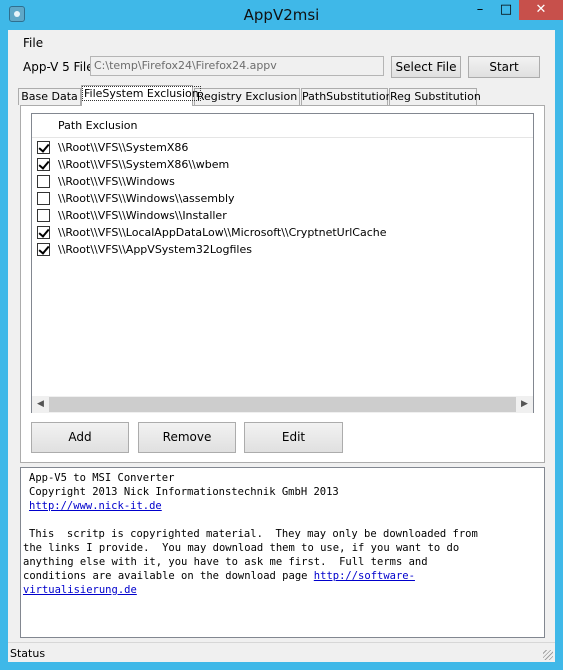  Describe the element at coordinates (282, 126) in the screenshot. I see `list-header: Path Exclusion` at that location.